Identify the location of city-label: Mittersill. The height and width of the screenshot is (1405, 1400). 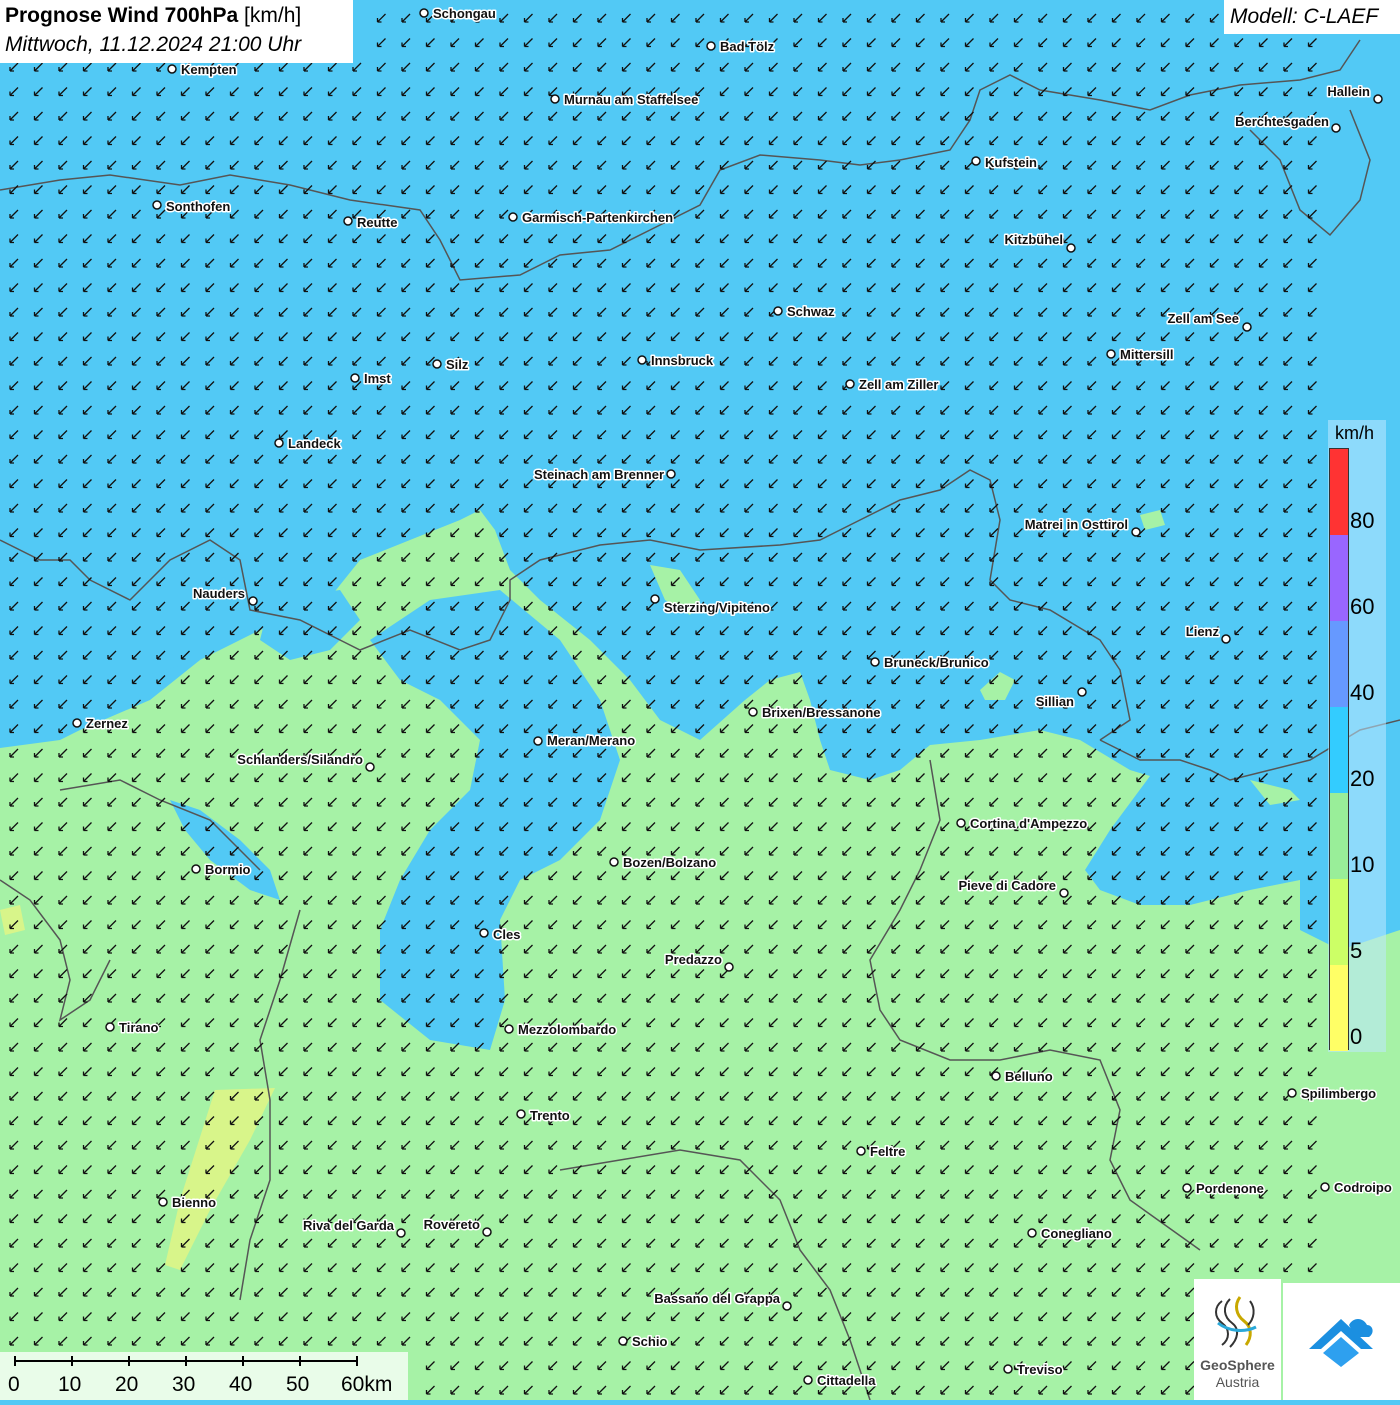
(1146, 354).